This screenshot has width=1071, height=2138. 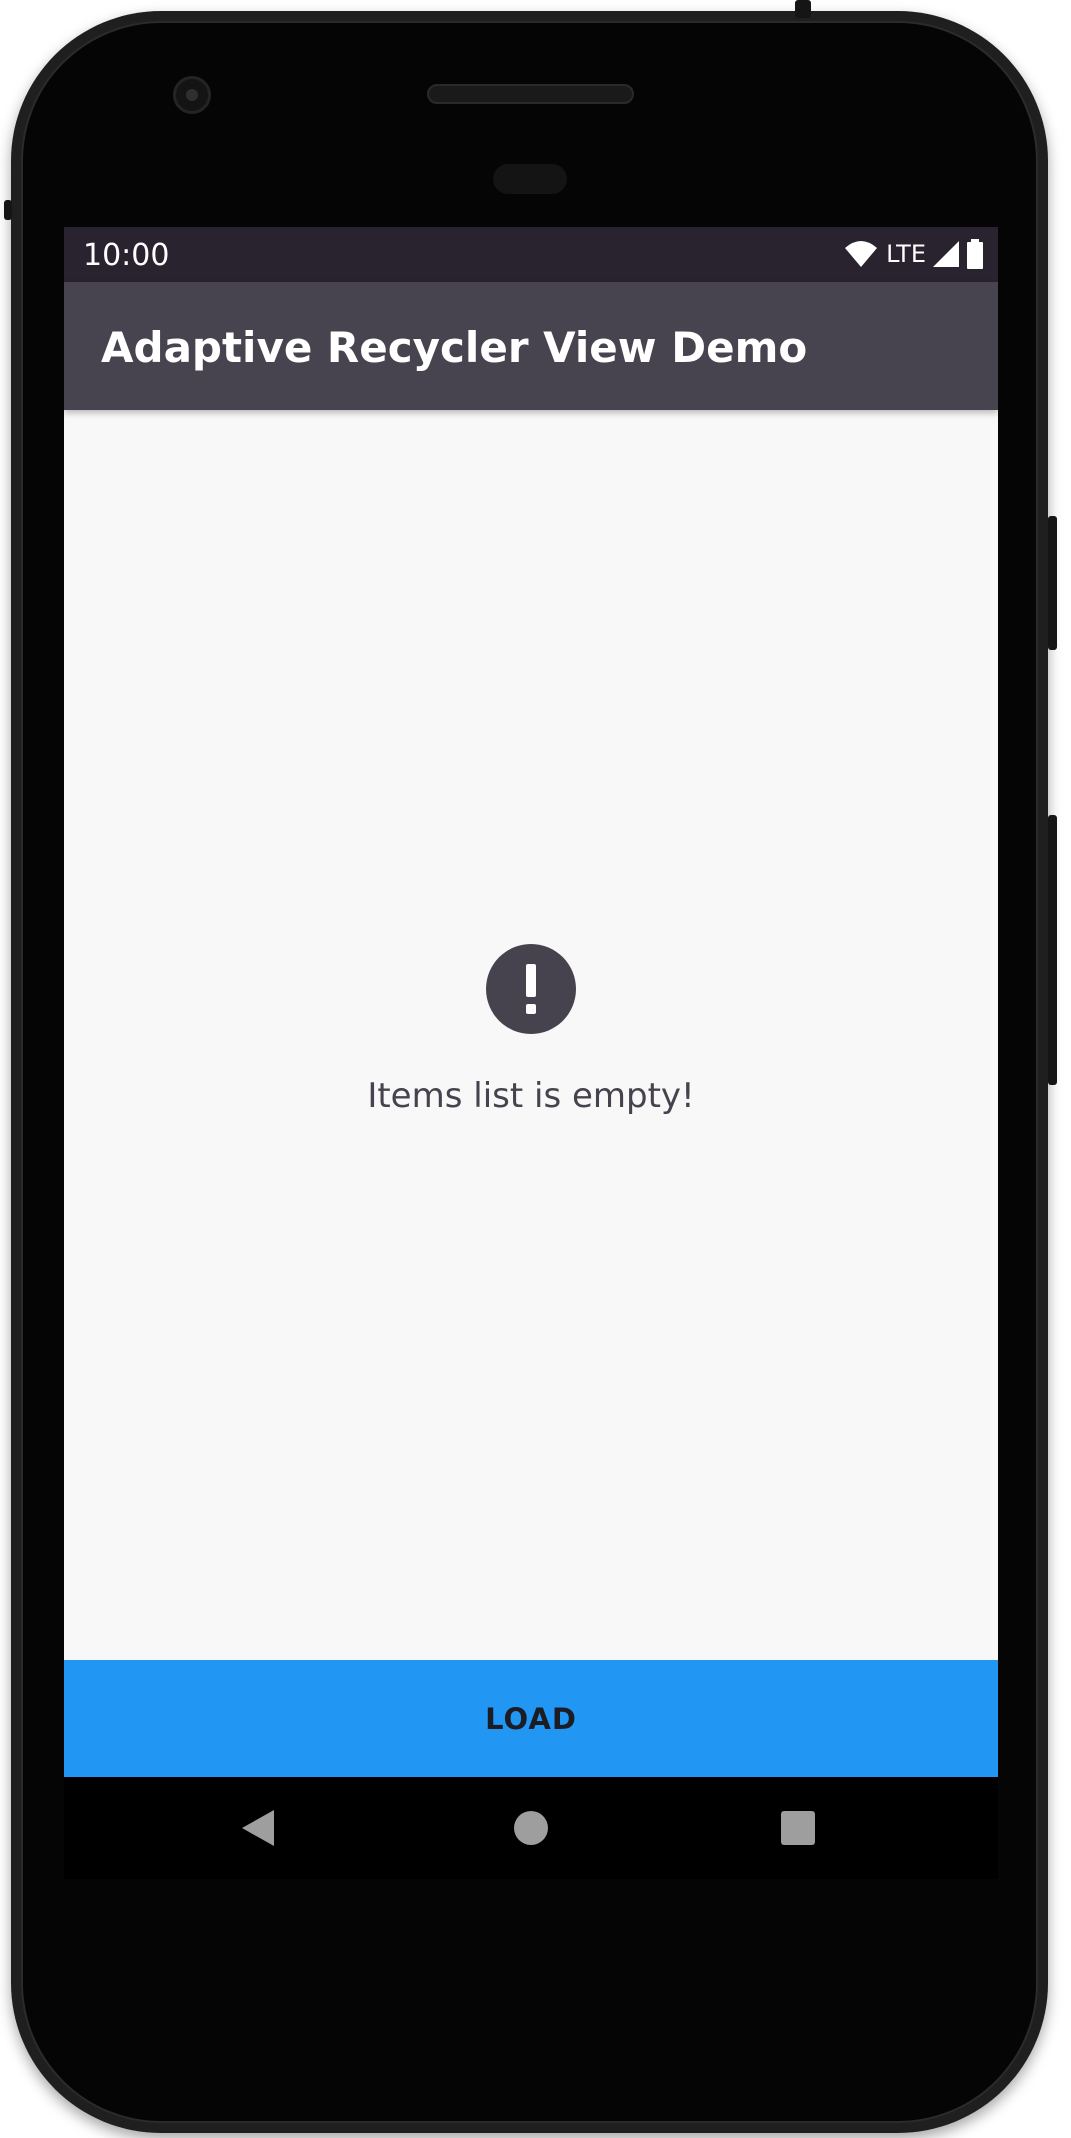 I want to click on wifi-icon, so click(x=861, y=254).